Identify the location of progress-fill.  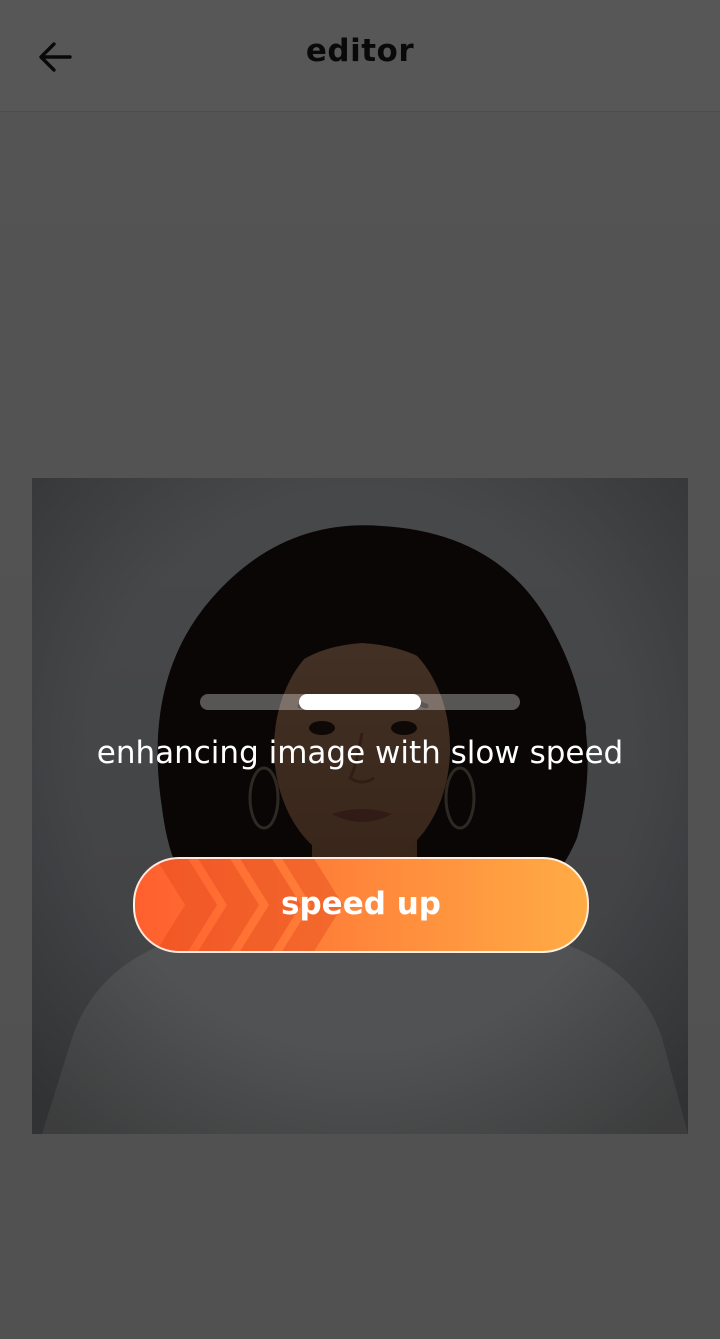
(360, 702).